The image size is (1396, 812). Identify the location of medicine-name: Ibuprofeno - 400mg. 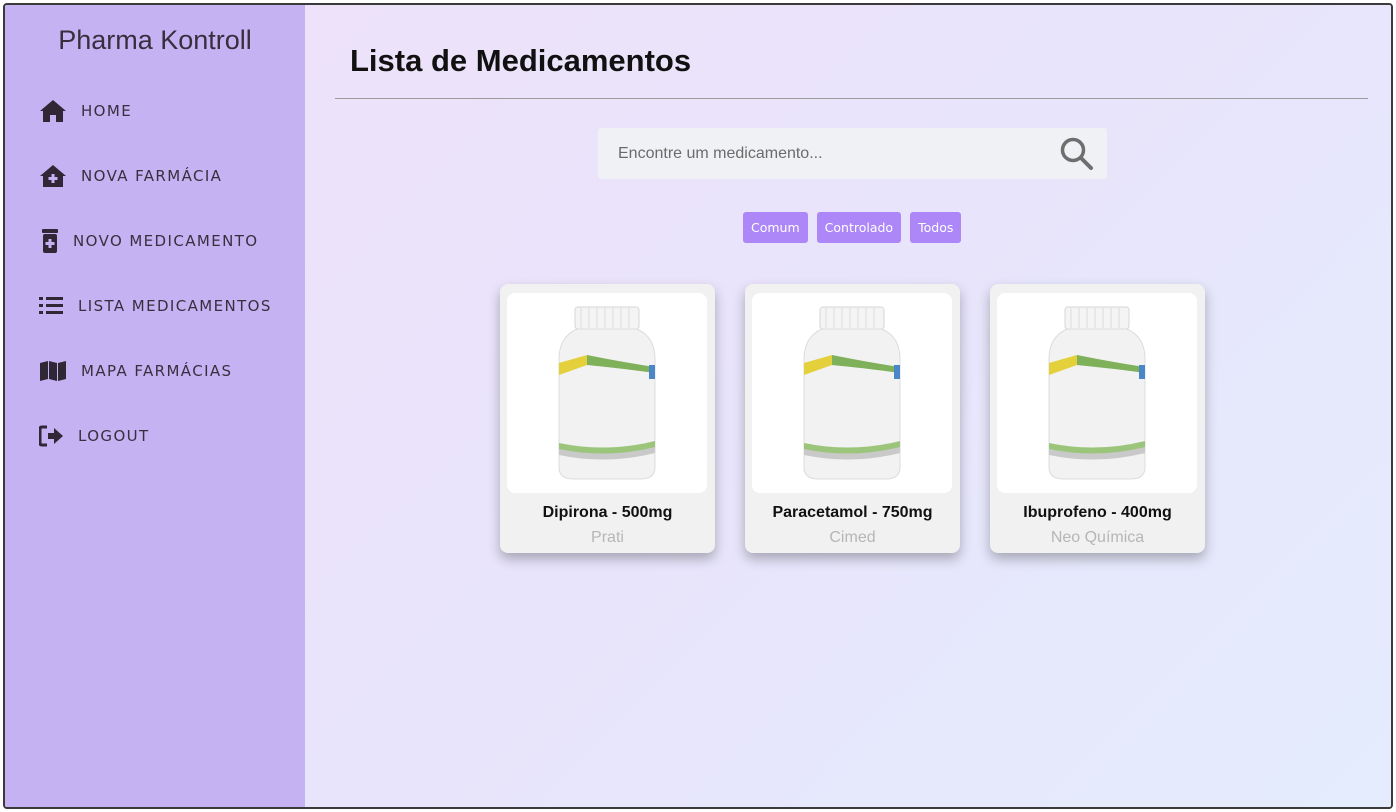
(1097, 512).